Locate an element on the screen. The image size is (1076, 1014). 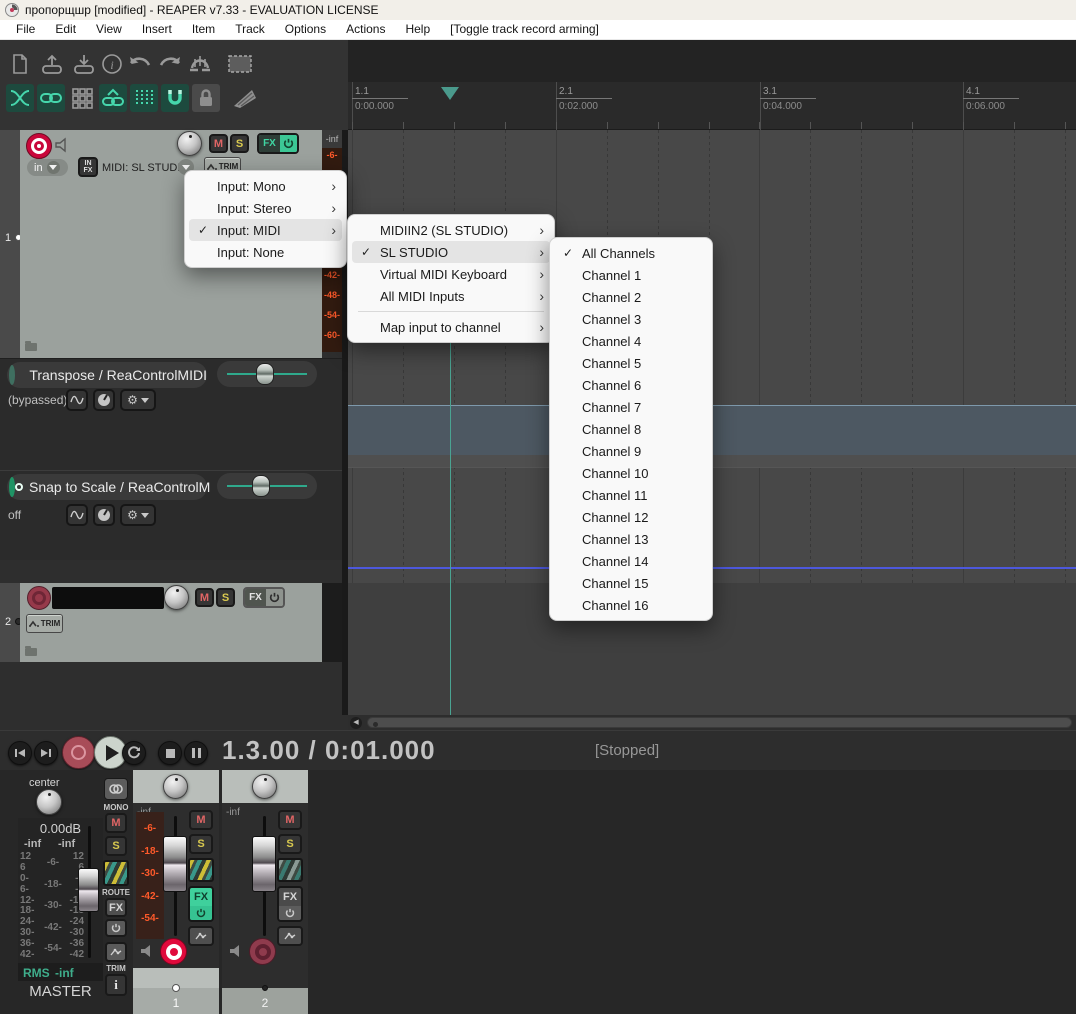
menu-item-all-midi-inputs: All MIDI Inputs › is located at coordinates (451, 296).